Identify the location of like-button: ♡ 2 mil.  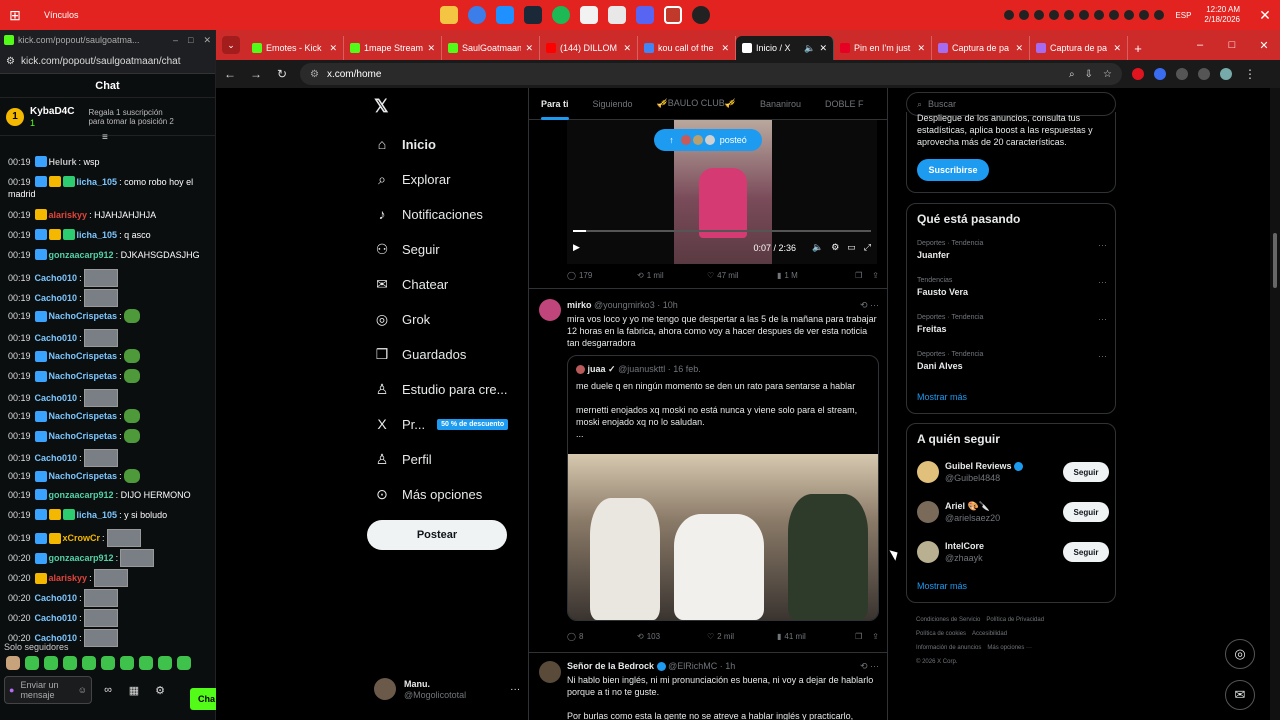
(742, 636).